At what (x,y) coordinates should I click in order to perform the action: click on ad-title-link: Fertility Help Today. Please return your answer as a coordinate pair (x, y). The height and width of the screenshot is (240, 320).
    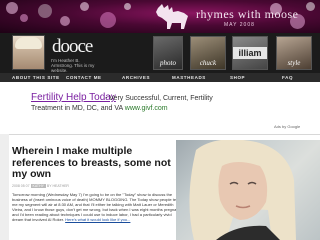
    Looking at the image, I should click on (73, 97).